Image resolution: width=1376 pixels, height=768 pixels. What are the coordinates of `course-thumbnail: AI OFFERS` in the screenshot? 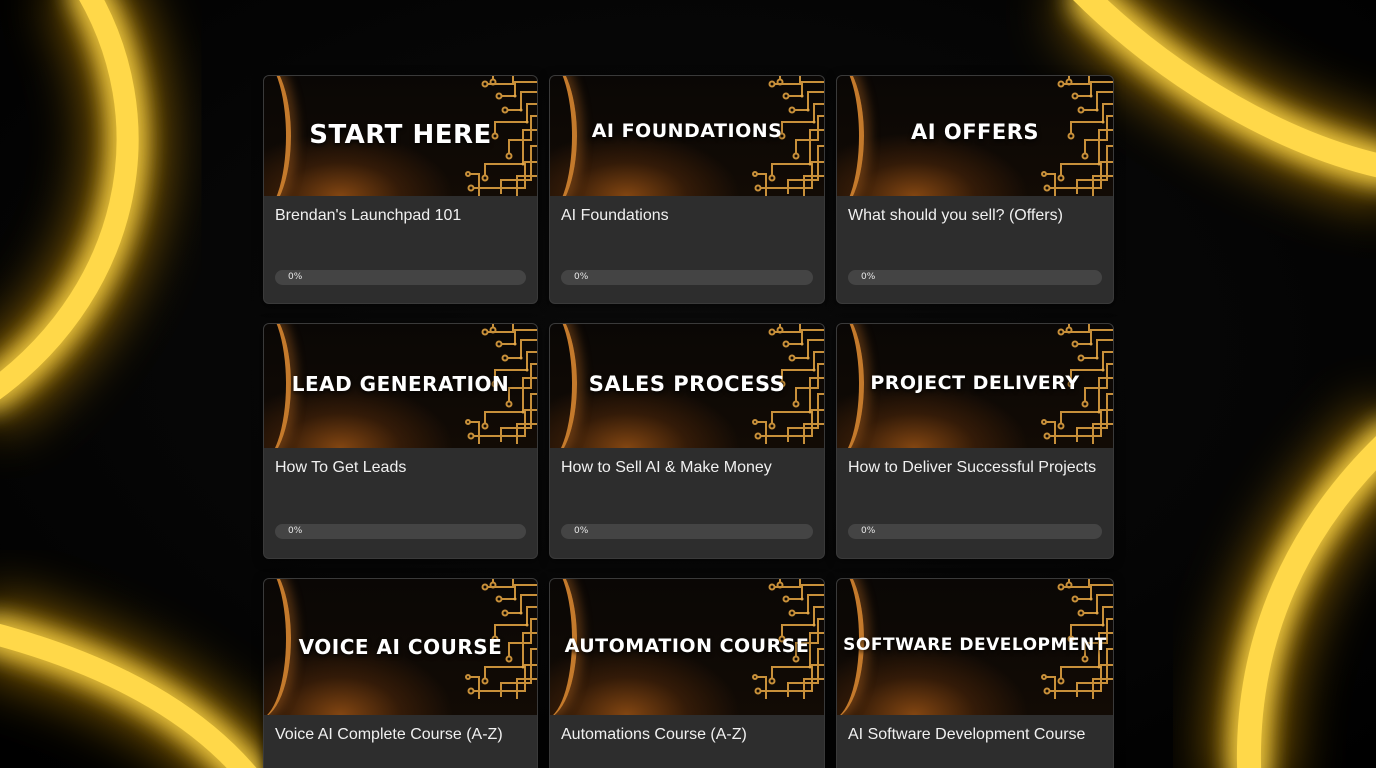 It's located at (975, 136).